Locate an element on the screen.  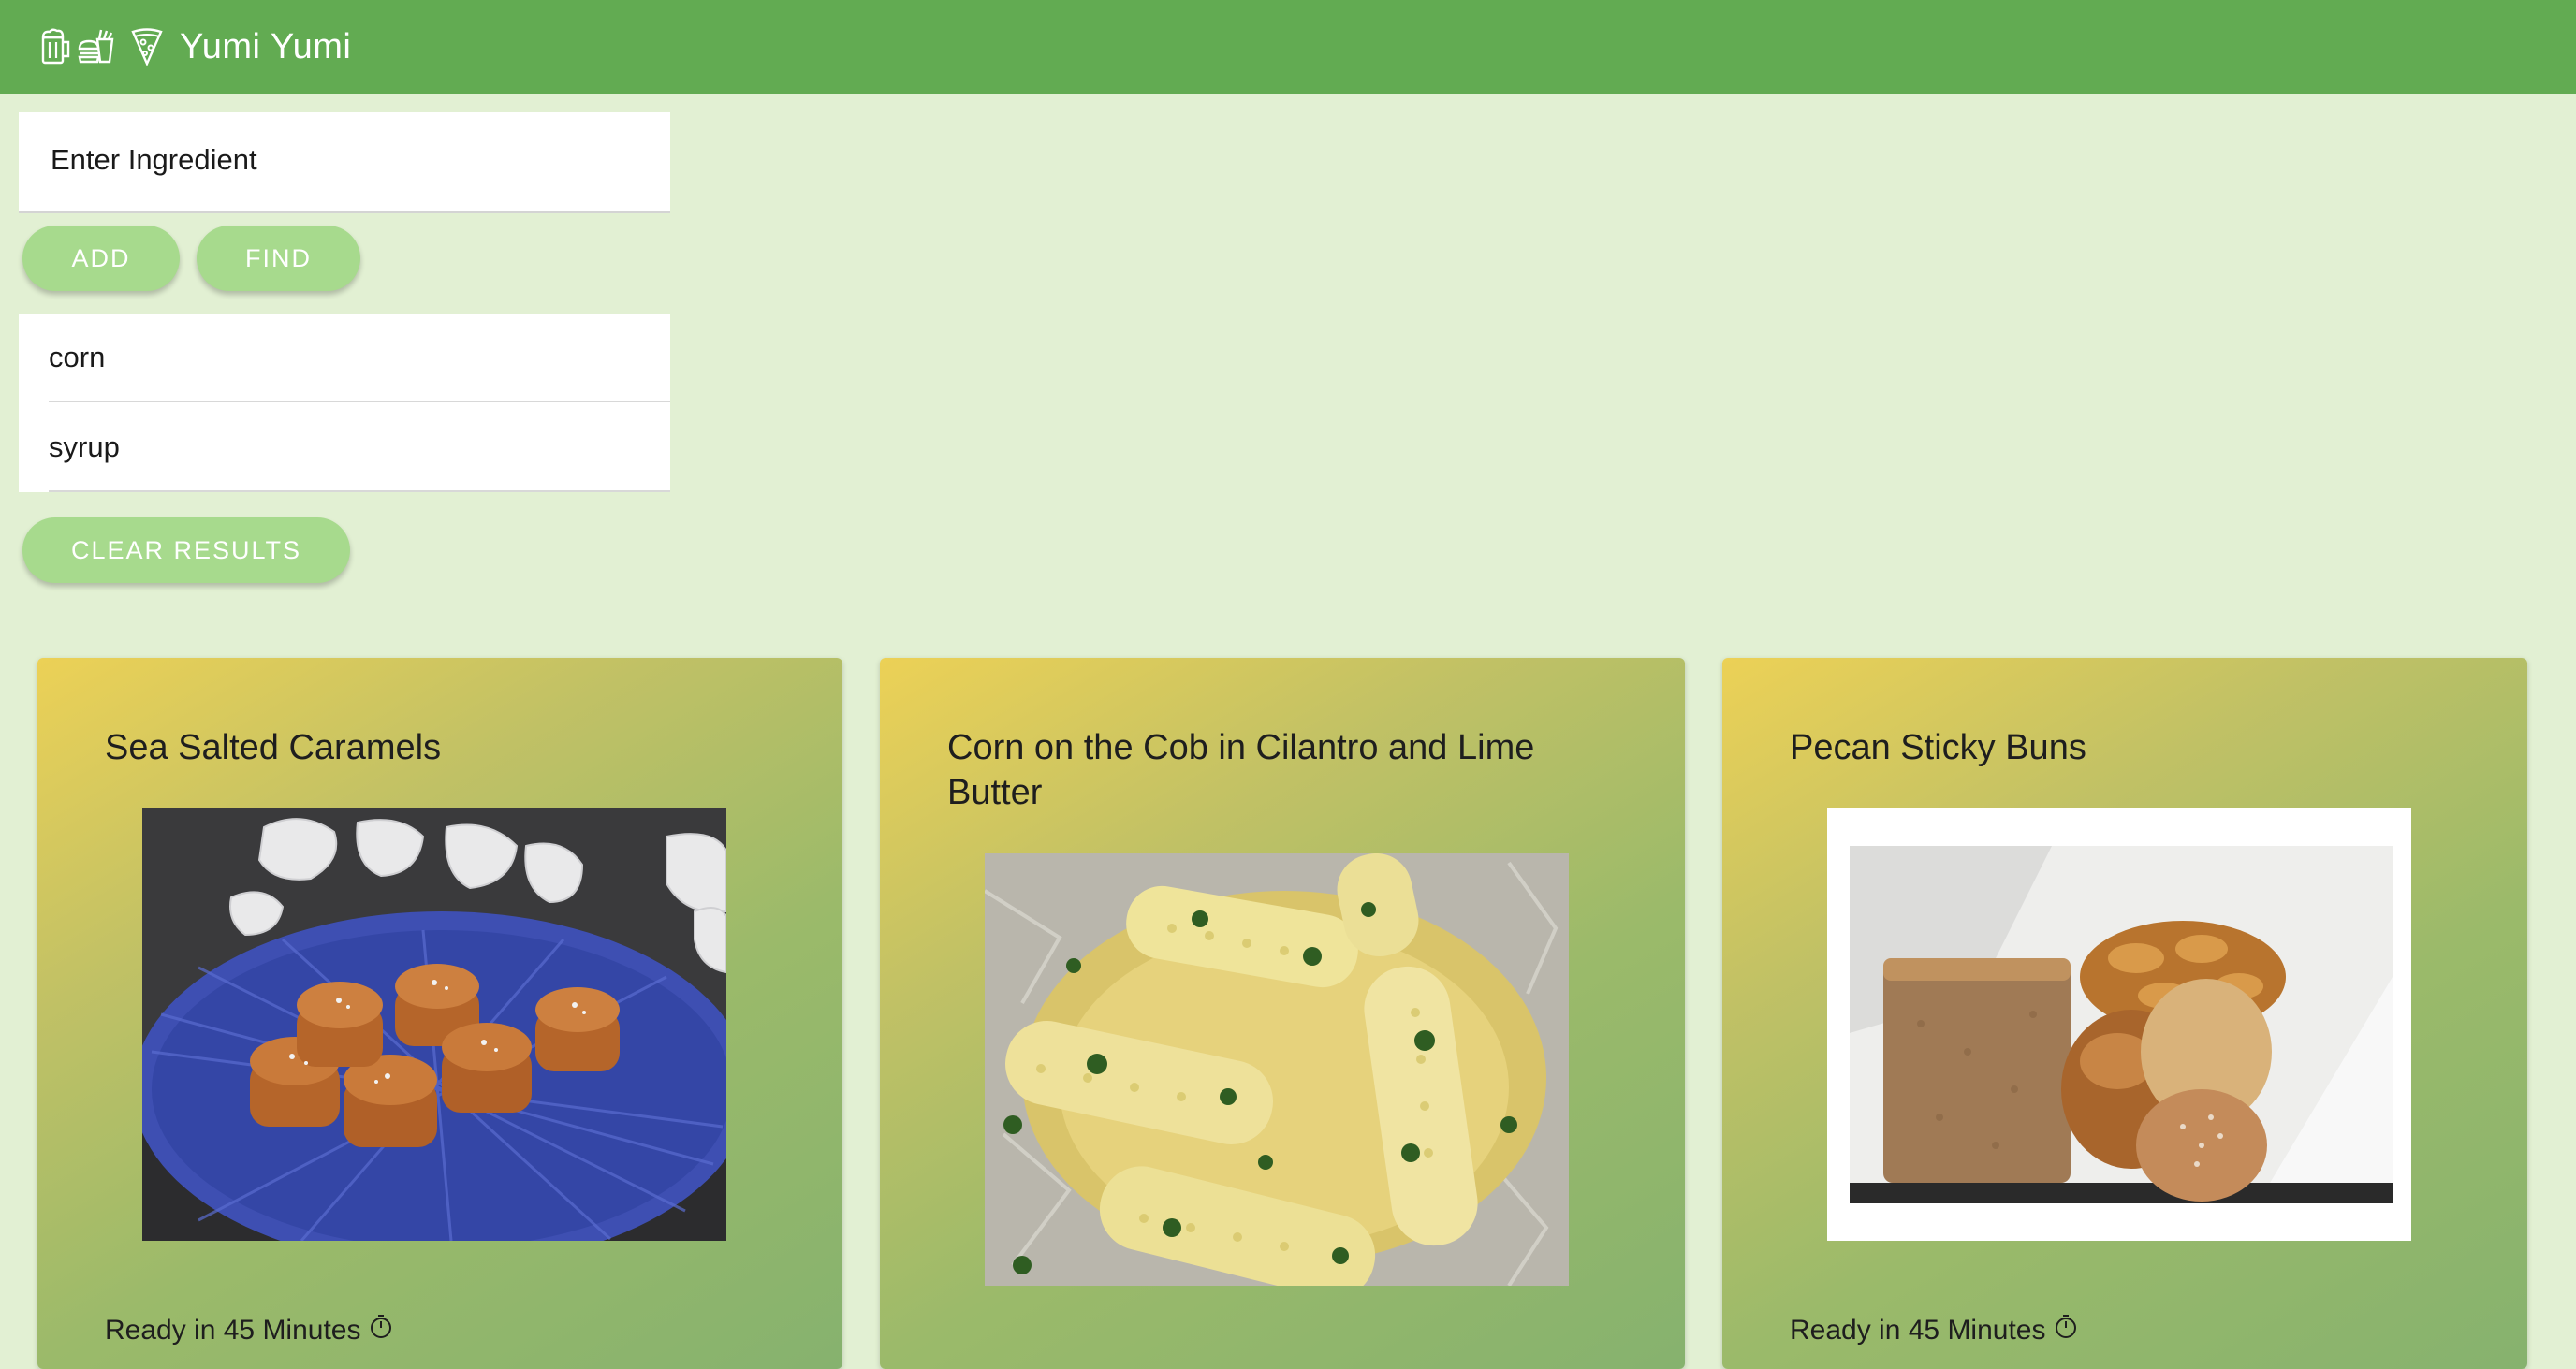
clear-results-button: CLEAR RESULTS is located at coordinates (186, 550).